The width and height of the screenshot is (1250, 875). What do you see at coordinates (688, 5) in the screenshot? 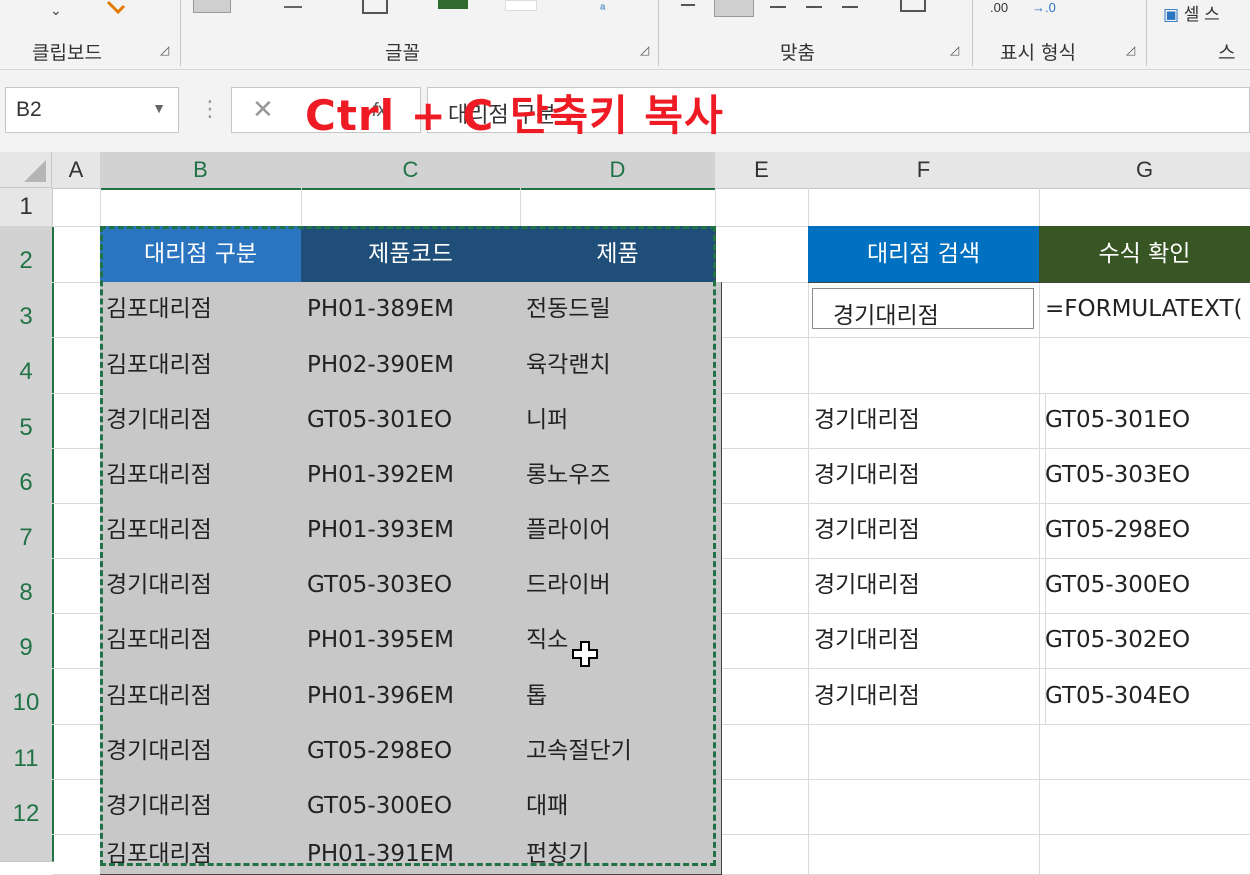
I see `align-top-icon` at bounding box center [688, 5].